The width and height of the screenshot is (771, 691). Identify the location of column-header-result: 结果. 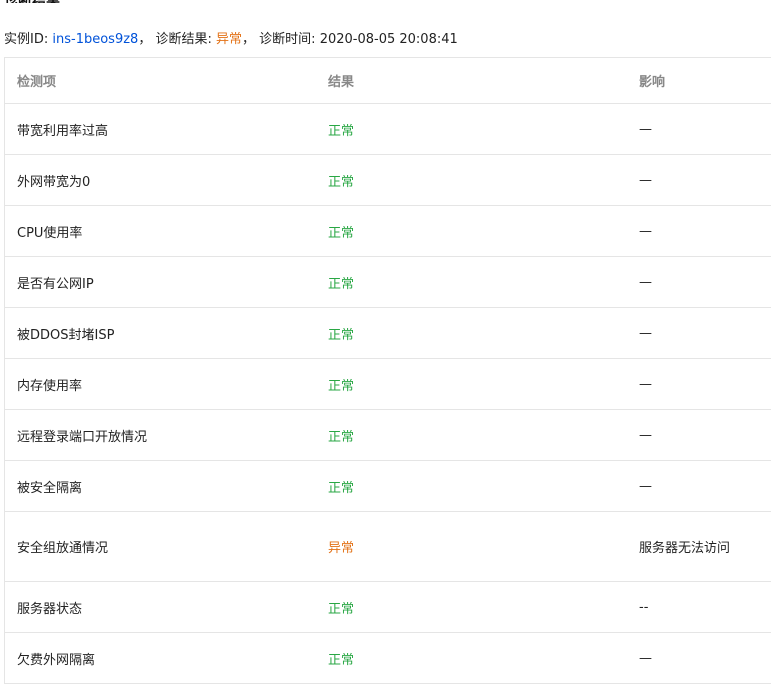
(341, 82).